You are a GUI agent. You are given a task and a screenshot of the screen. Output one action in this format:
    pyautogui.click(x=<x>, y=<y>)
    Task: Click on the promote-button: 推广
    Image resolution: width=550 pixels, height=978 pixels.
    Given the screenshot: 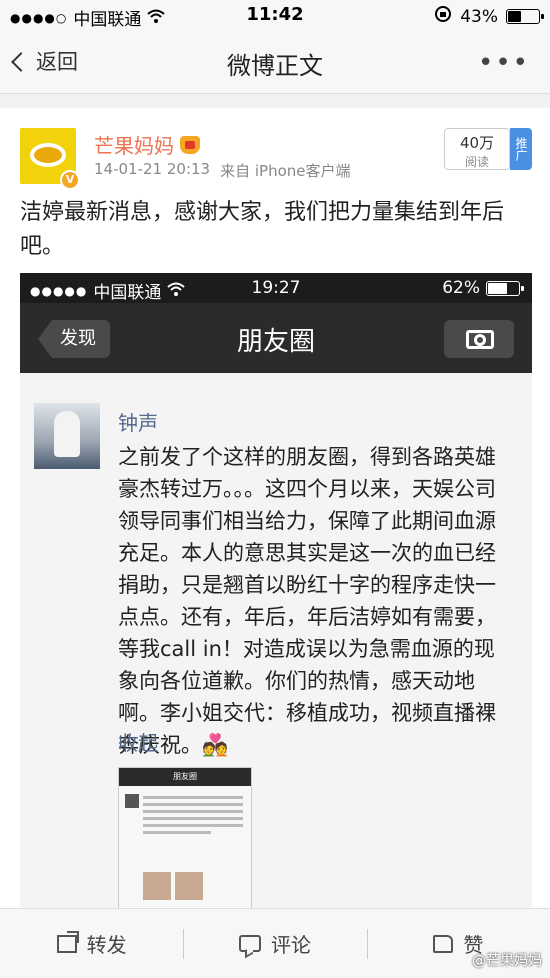 What is the action you would take?
    pyautogui.click(x=521, y=149)
    